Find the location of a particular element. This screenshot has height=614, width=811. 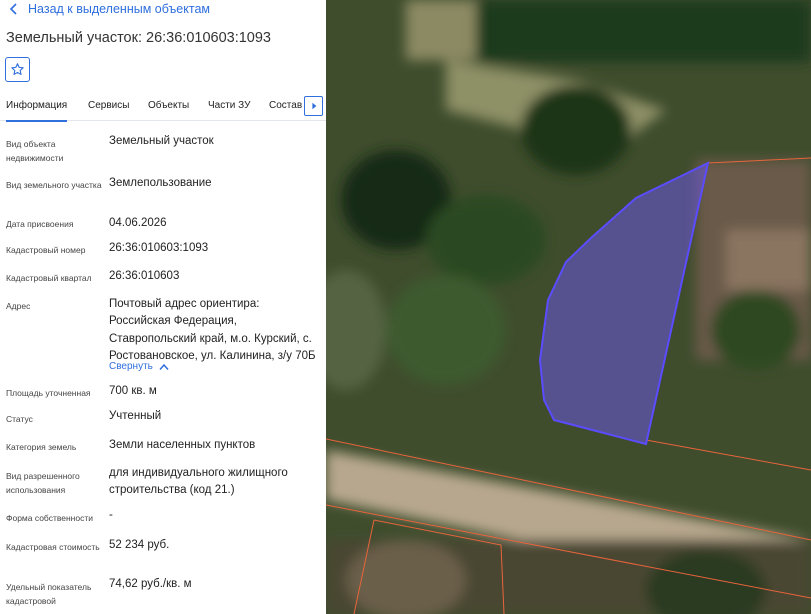

favorite-button is located at coordinates (17, 69).